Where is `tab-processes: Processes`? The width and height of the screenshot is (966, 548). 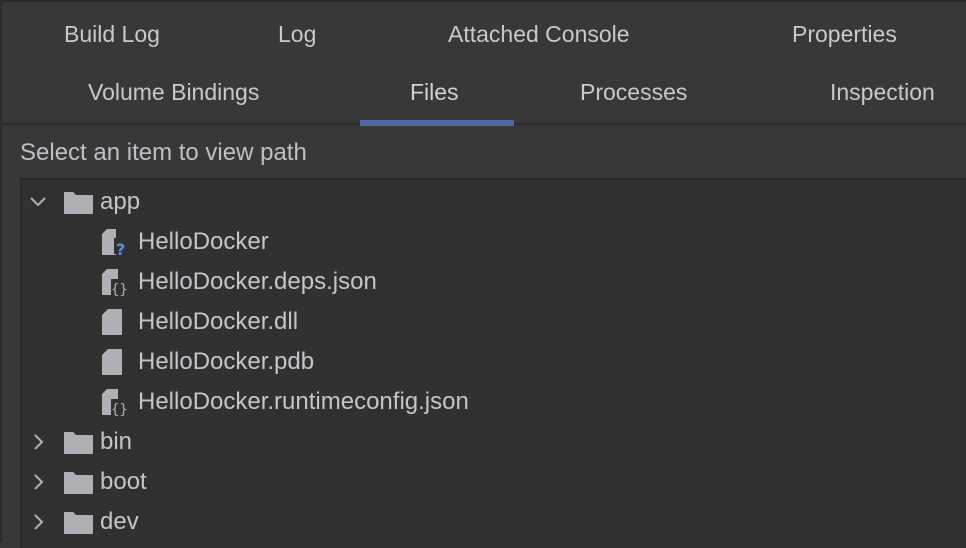
tab-processes: Processes is located at coordinates (633, 92).